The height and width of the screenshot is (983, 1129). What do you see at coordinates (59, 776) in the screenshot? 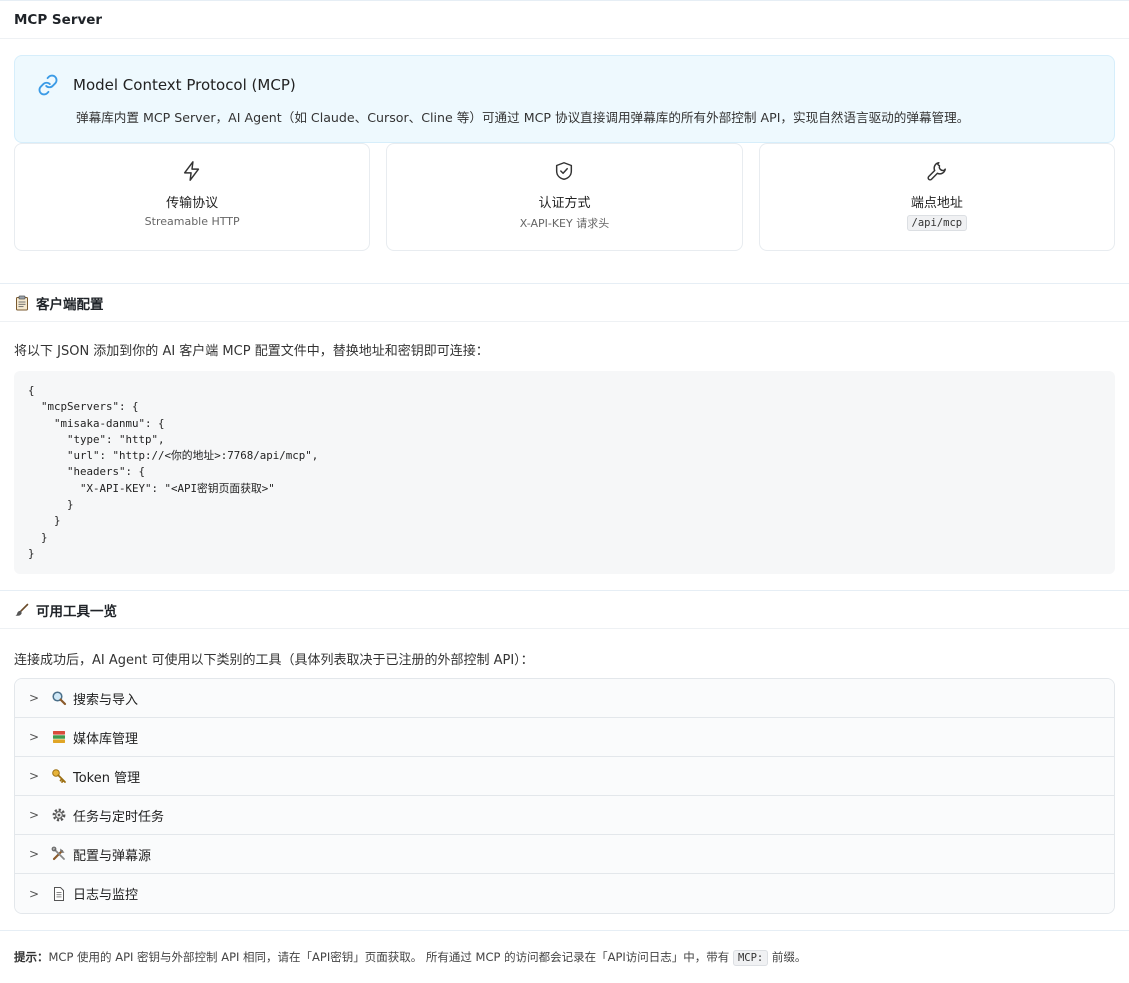
I see `key-icon` at bounding box center [59, 776].